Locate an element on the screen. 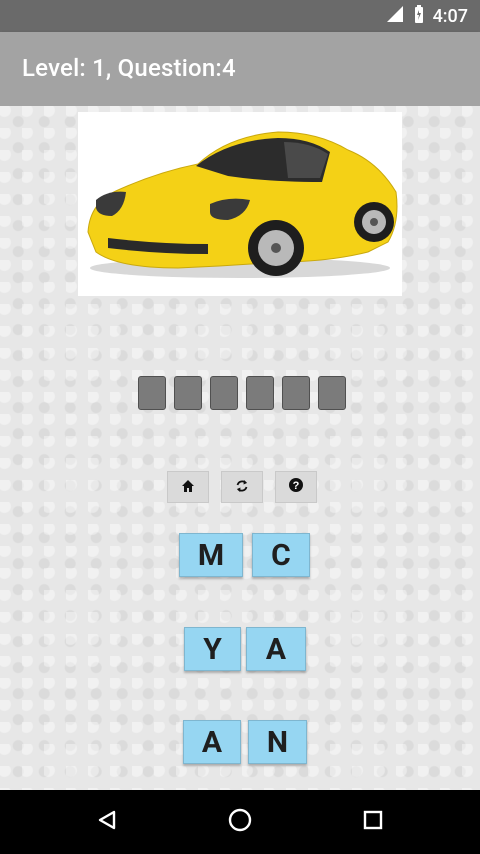 The height and width of the screenshot is (854, 480). help-button: ? is located at coordinates (296, 487).